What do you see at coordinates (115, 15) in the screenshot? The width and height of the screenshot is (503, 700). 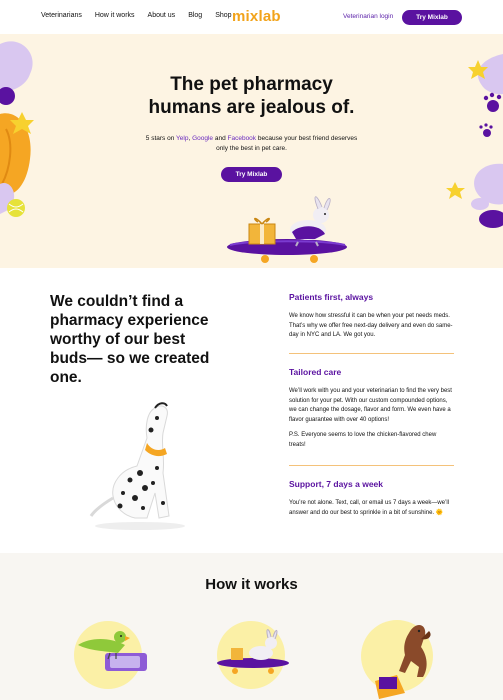 I see `nav-how-it-works: How it works` at bounding box center [115, 15].